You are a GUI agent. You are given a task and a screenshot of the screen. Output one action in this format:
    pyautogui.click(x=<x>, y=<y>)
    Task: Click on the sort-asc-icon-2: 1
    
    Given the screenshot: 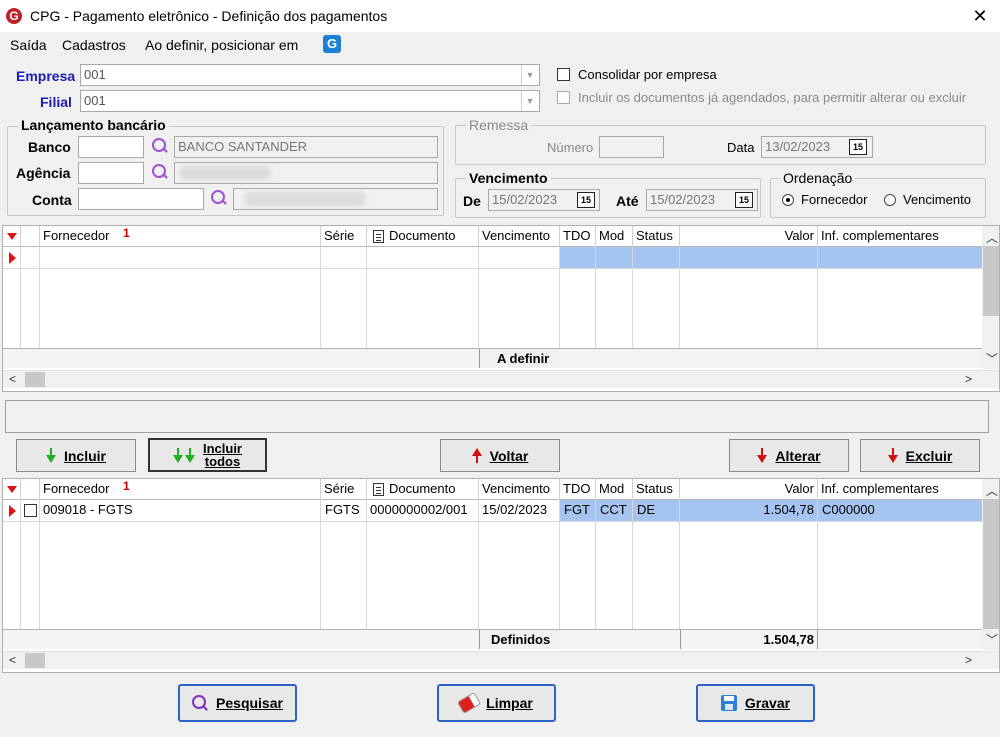 What is the action you would take?
    pyautogui.click(x=126, y=486)
    